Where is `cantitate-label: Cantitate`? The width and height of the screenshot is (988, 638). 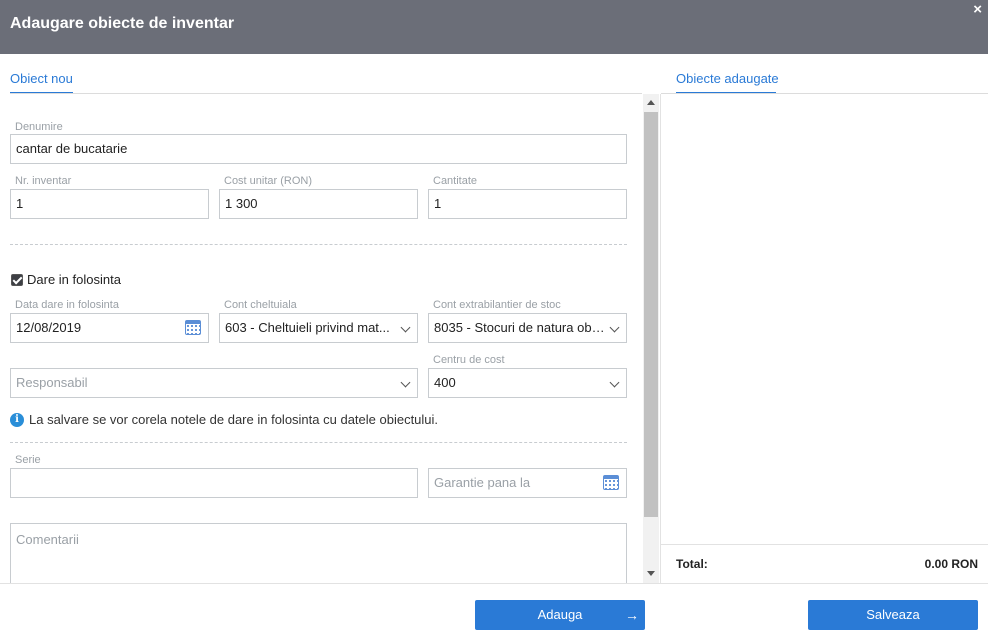 cantitate-label: Cantitate is located at coordinates (455, 181).